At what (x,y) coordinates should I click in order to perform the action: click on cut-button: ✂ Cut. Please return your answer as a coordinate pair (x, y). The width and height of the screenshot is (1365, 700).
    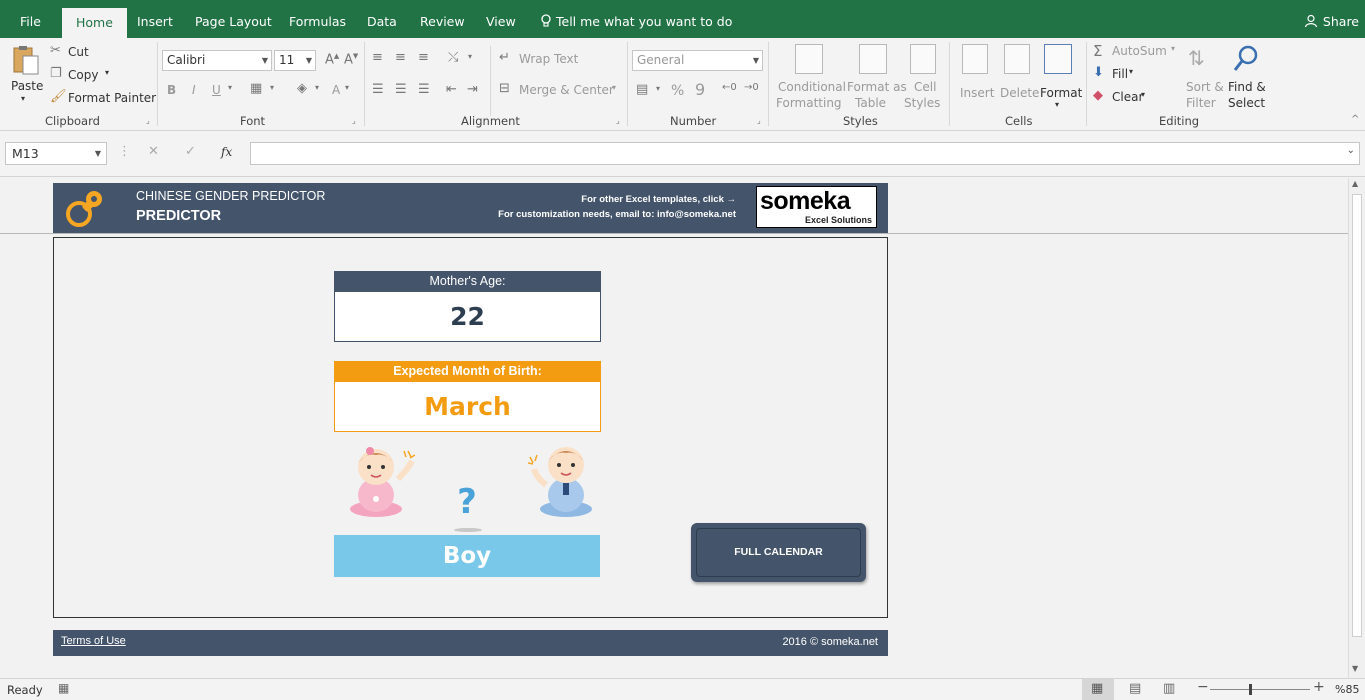
    Looking at the image, I should click on (80, 52).